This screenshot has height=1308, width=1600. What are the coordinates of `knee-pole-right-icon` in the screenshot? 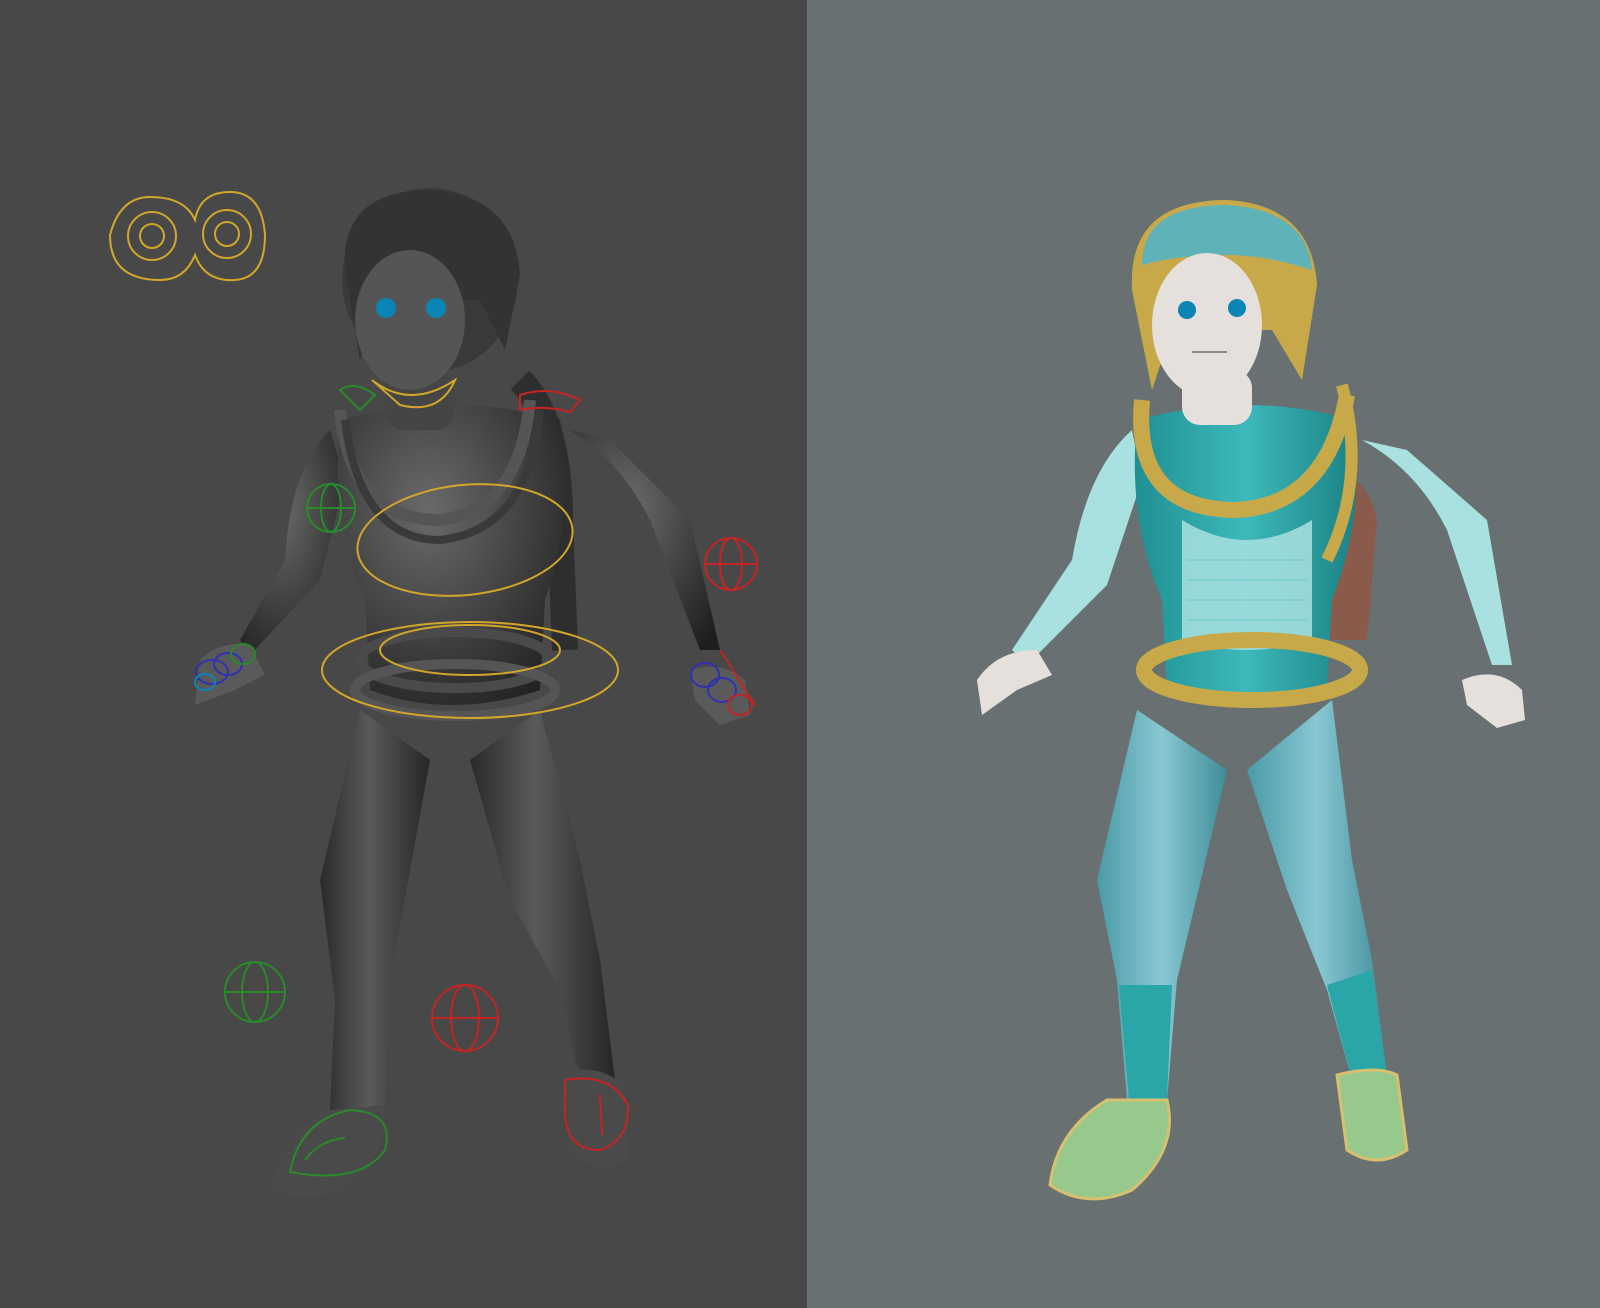 It's located at (465, 1018).